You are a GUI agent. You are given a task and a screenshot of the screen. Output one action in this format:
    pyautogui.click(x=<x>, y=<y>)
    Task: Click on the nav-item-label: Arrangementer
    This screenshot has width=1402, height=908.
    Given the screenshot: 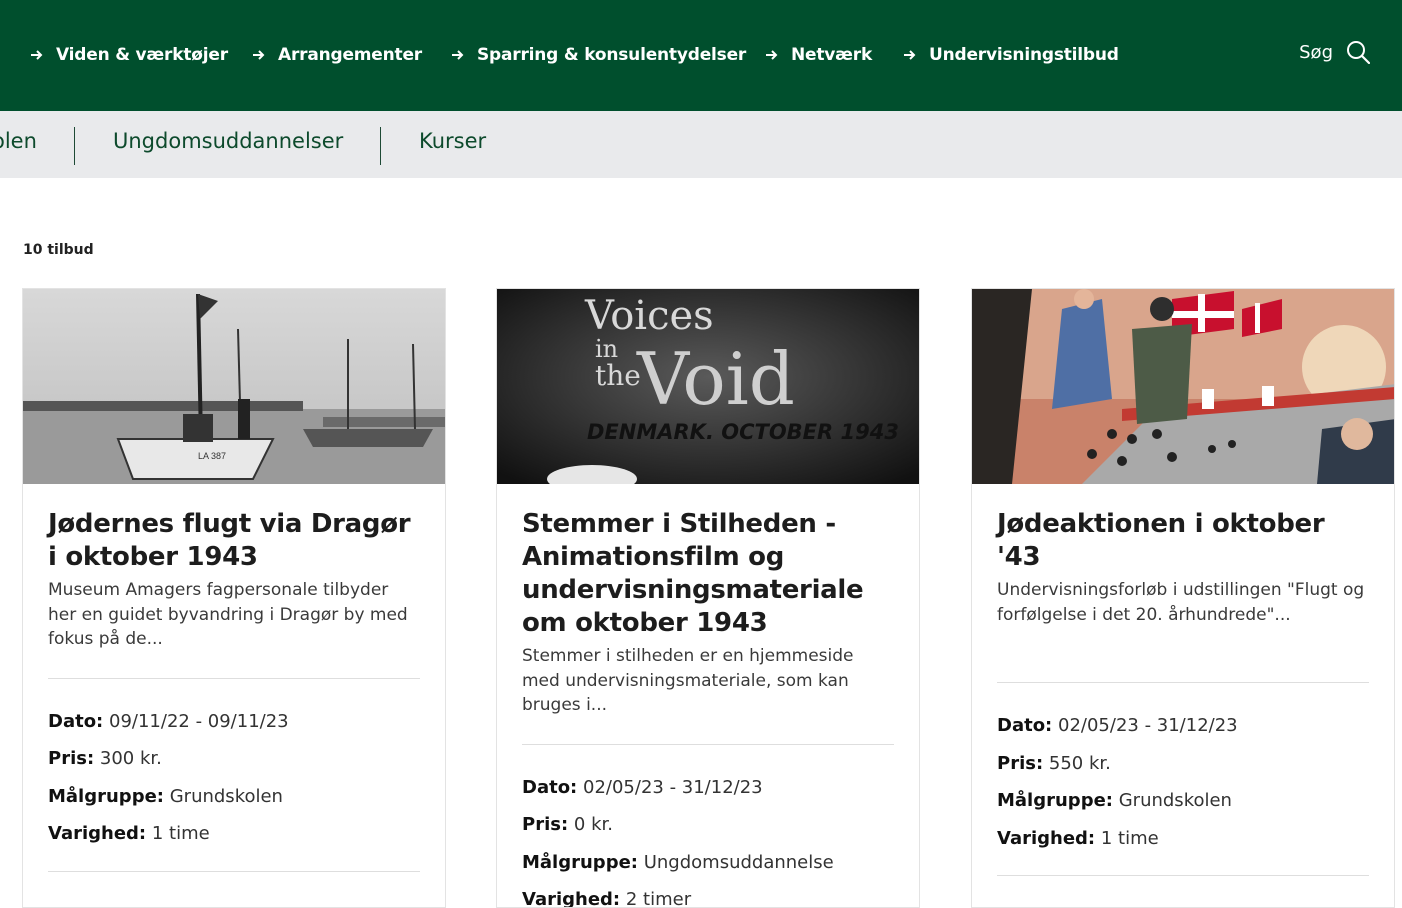 What is the action you would take?
    pyautogui.click(x=350, y=55)
    